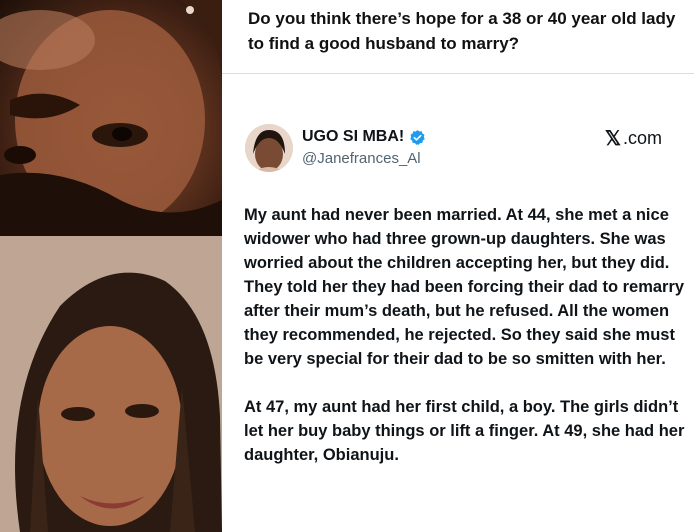 The image size is (694, 532). Describe the element at coordinates (458, 73) in the screenshot. I see `divider` at that location.